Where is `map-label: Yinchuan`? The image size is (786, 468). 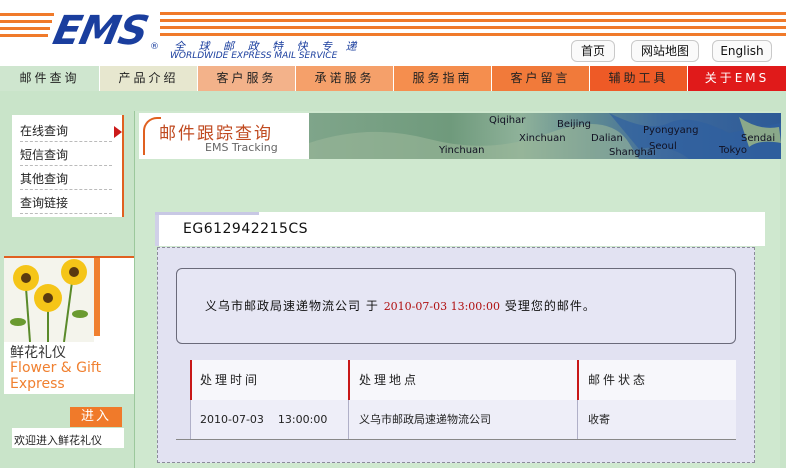
map-label: Yinchuan is located at coordinates (462, 150).